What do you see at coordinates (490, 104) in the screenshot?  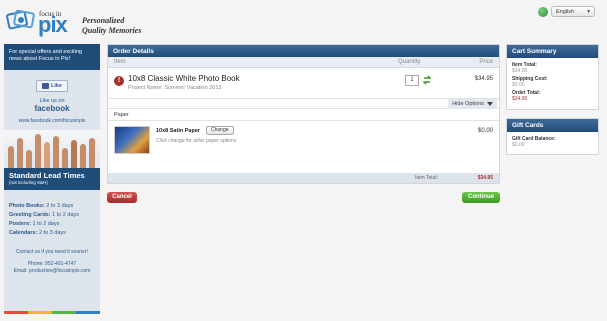 I see `triangle-down-icon` at bounding box center [490, 104].